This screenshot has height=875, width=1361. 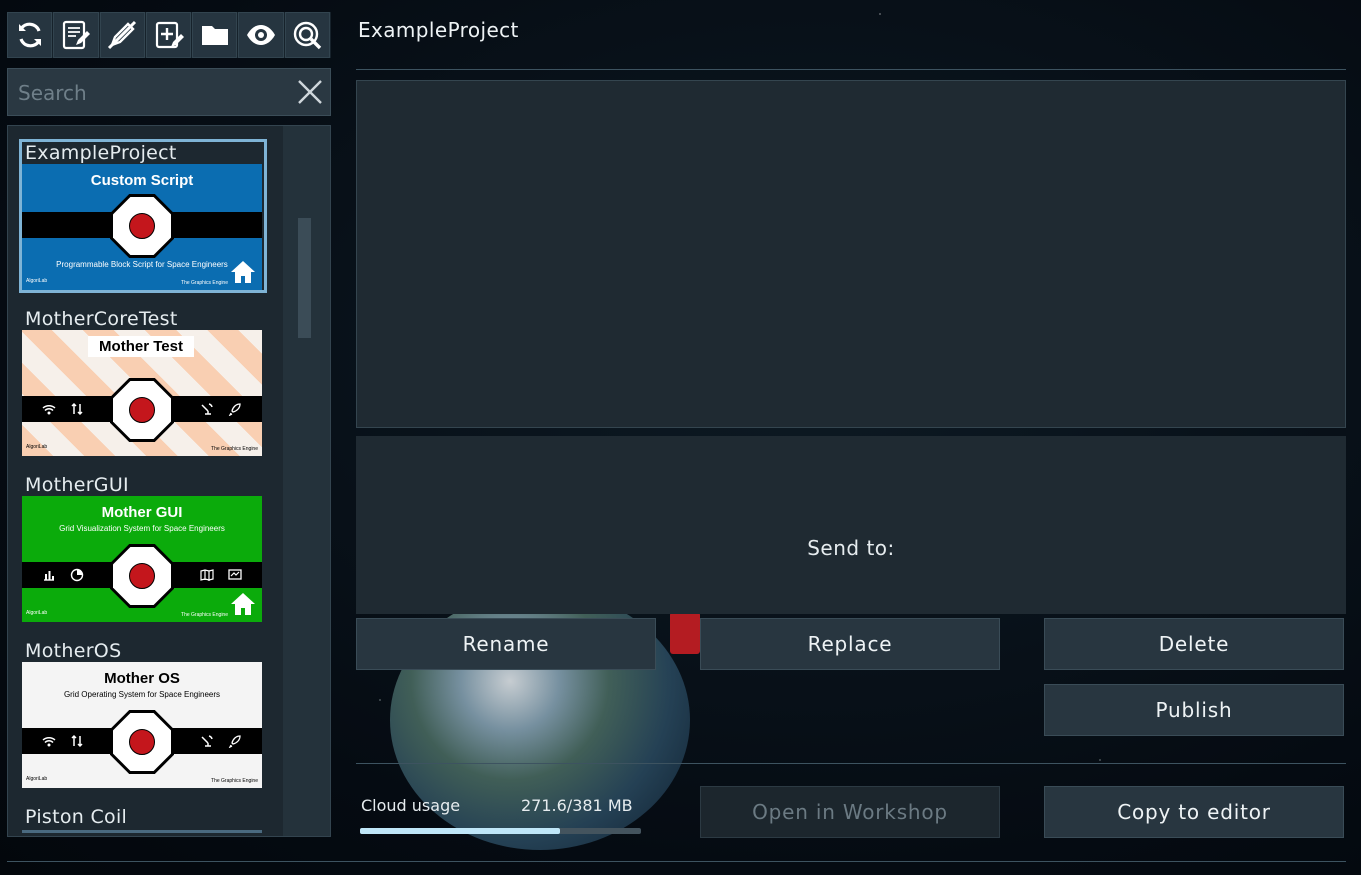 I want to click on toolbar, so click(x=169, y=35).